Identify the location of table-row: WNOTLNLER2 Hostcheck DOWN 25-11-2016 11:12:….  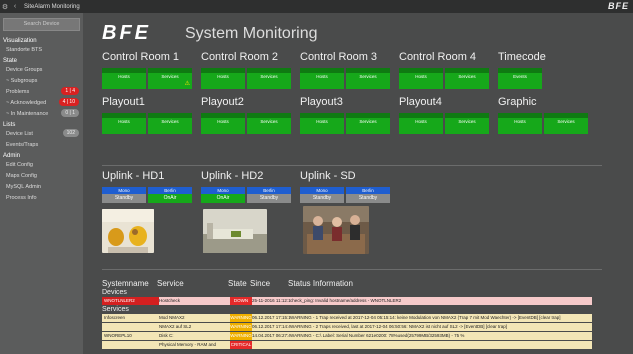
(347, 301).